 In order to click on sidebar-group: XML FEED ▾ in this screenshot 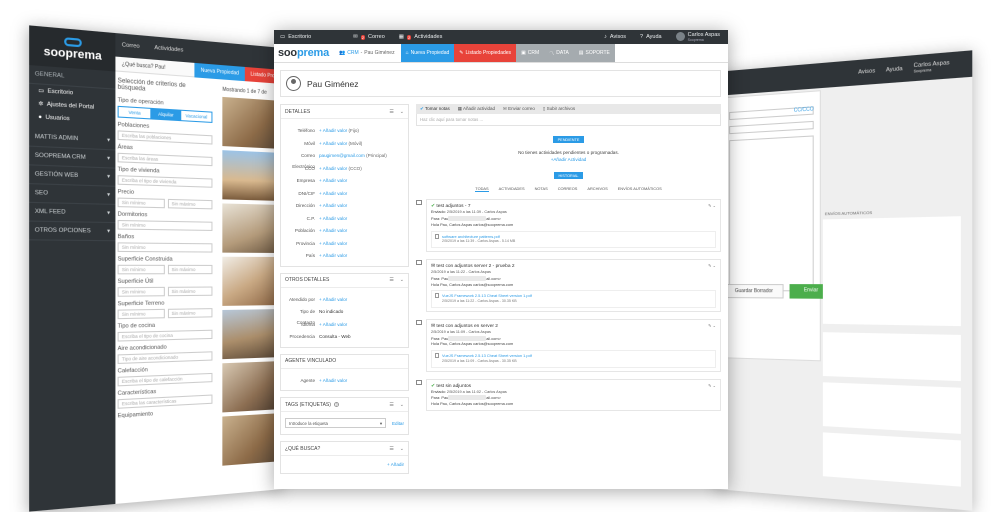, I will do `click(72, 213)`.